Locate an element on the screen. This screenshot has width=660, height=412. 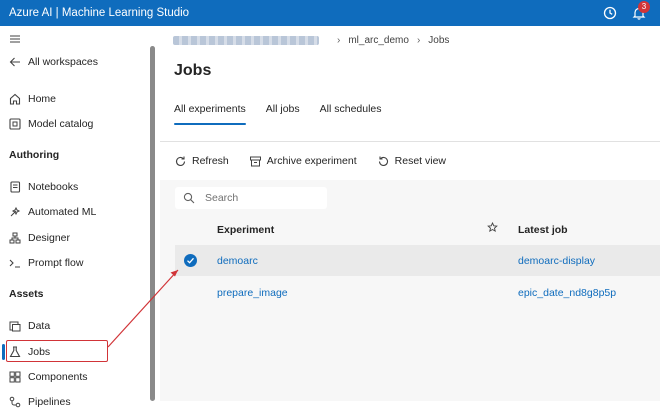
sidebar-item-components: Components is located at coordinates (48, 377).